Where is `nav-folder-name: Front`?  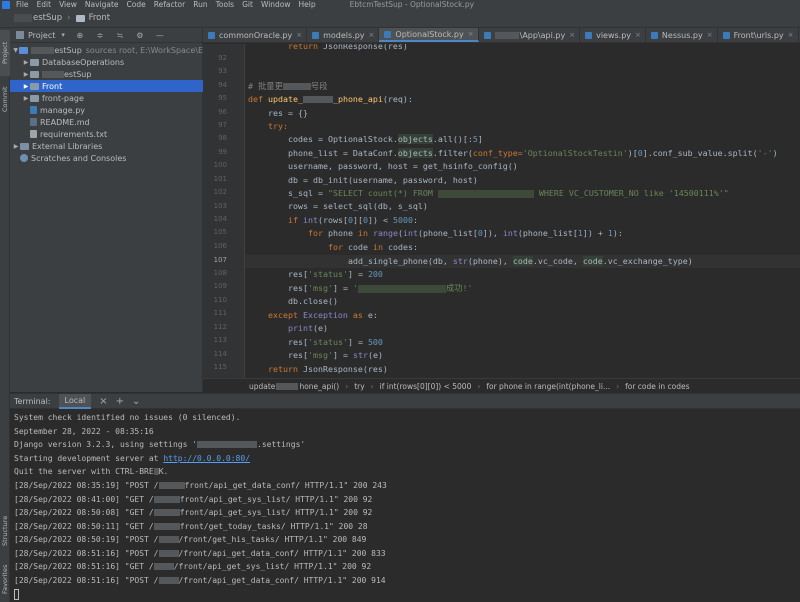
nav-folder-name: Front is located at coordinates (100, 18).